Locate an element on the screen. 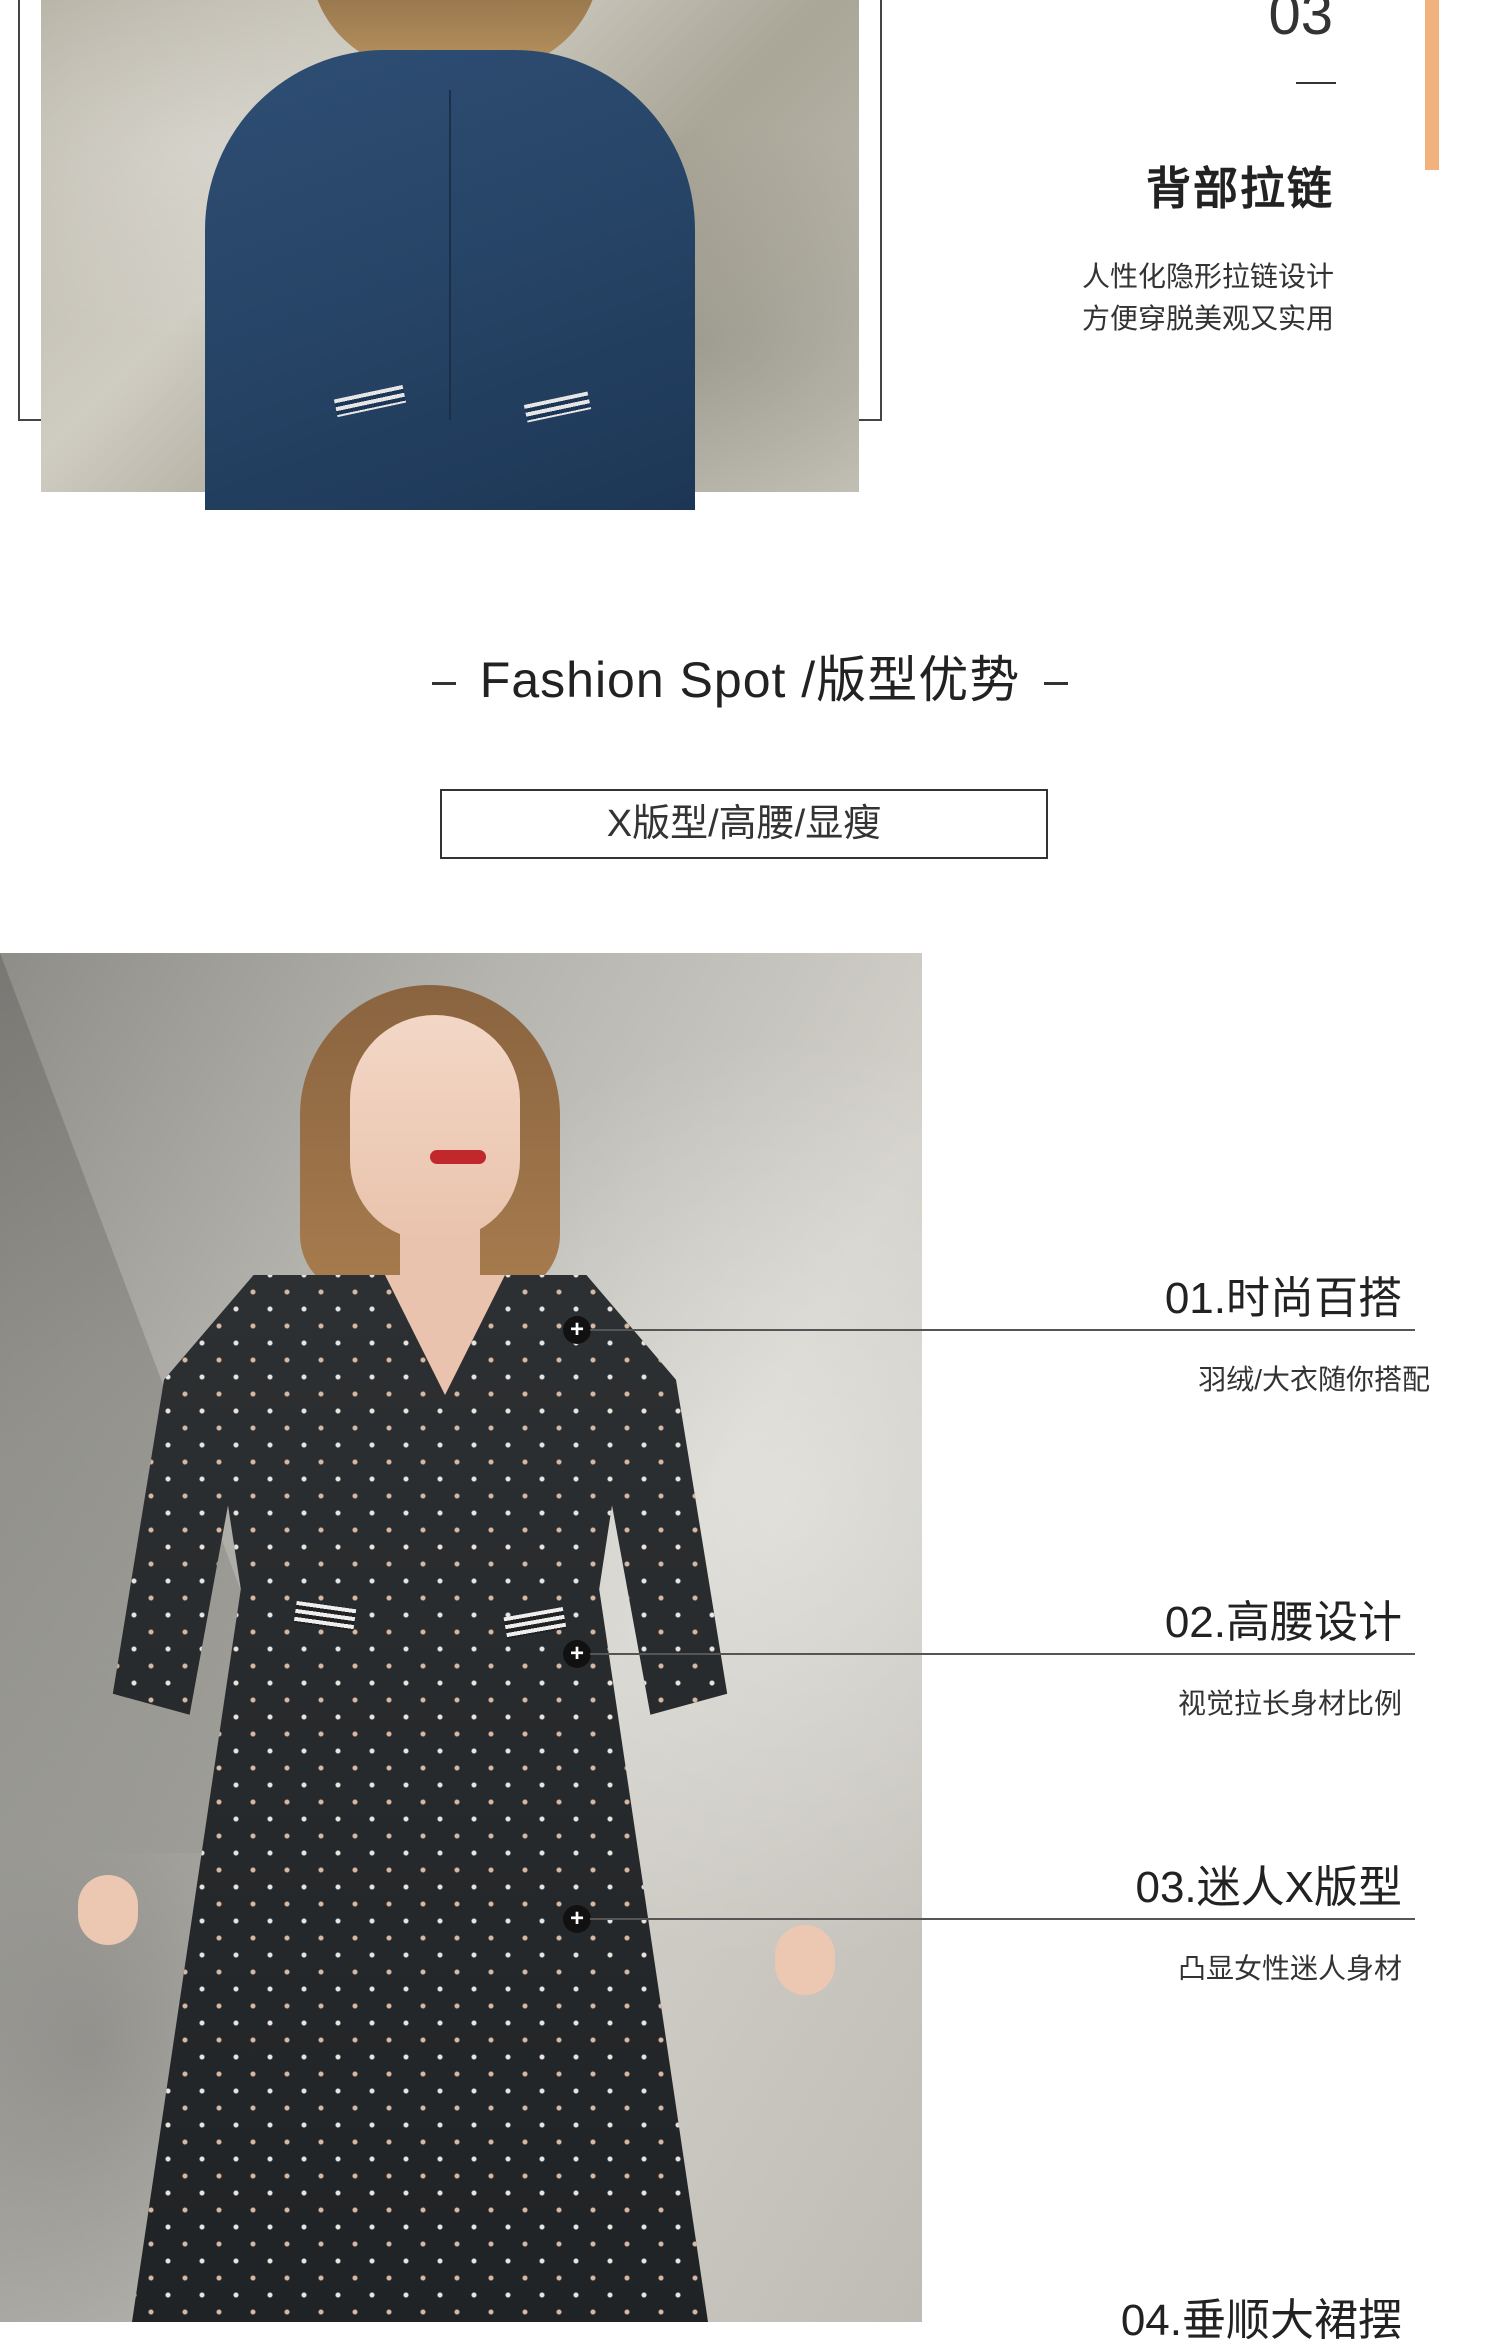 The width and height of the screenshot is (1500, 2348). model-left-hand is located at coordinates (108, 1910).